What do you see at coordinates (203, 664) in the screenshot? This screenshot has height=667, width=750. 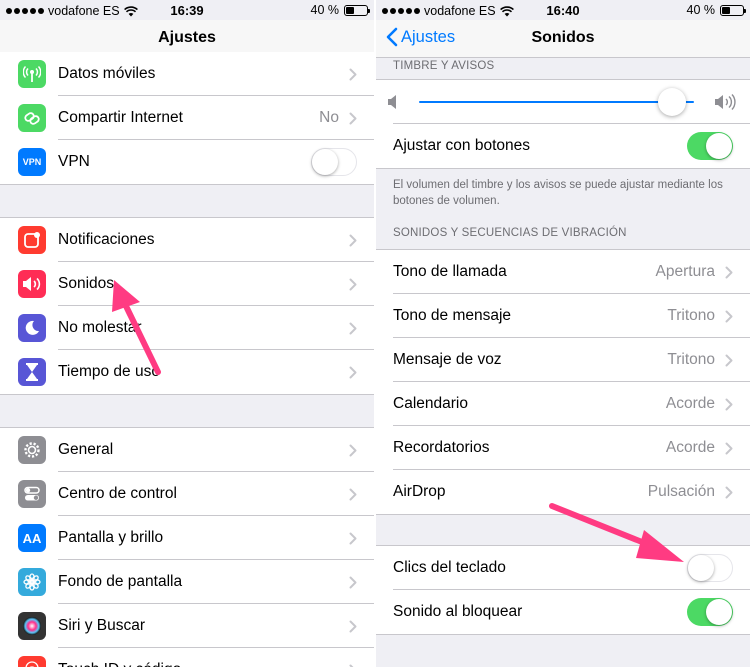 I see `settings-item-label: Touch ID y código` at bounding box center [203, 664].